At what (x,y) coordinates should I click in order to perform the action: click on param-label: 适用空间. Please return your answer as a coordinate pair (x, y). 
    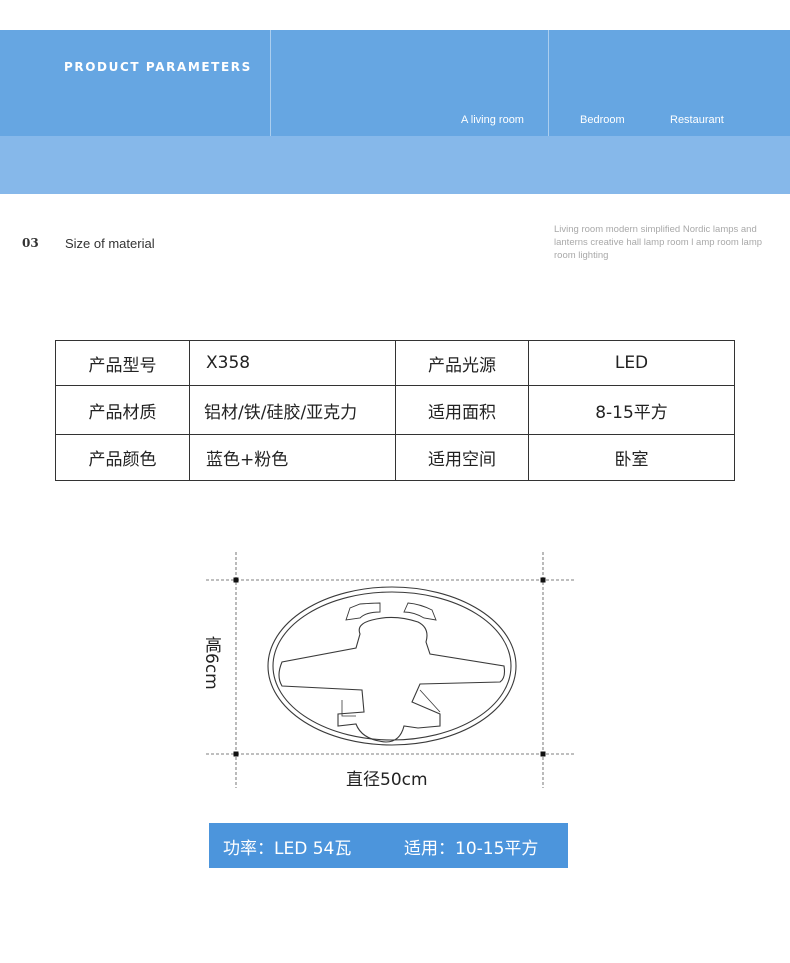
    Looking at the image, I should click on (462, 457).